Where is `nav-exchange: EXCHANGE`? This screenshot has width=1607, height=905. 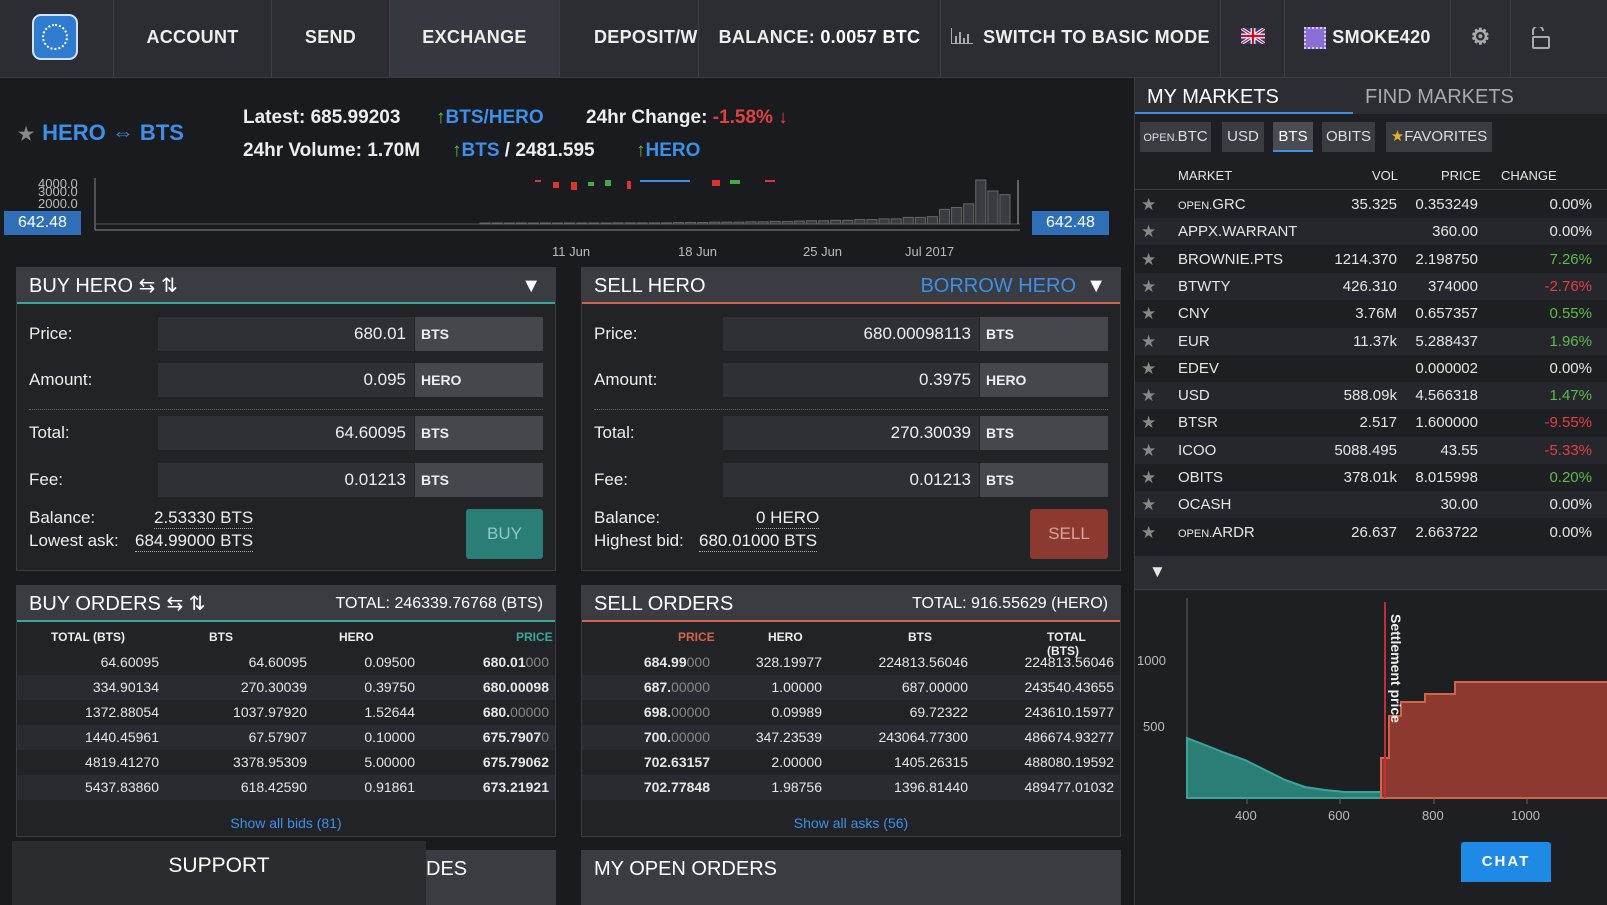 nav-exchange: EXCHANGE is located at coordinates (474, 38).